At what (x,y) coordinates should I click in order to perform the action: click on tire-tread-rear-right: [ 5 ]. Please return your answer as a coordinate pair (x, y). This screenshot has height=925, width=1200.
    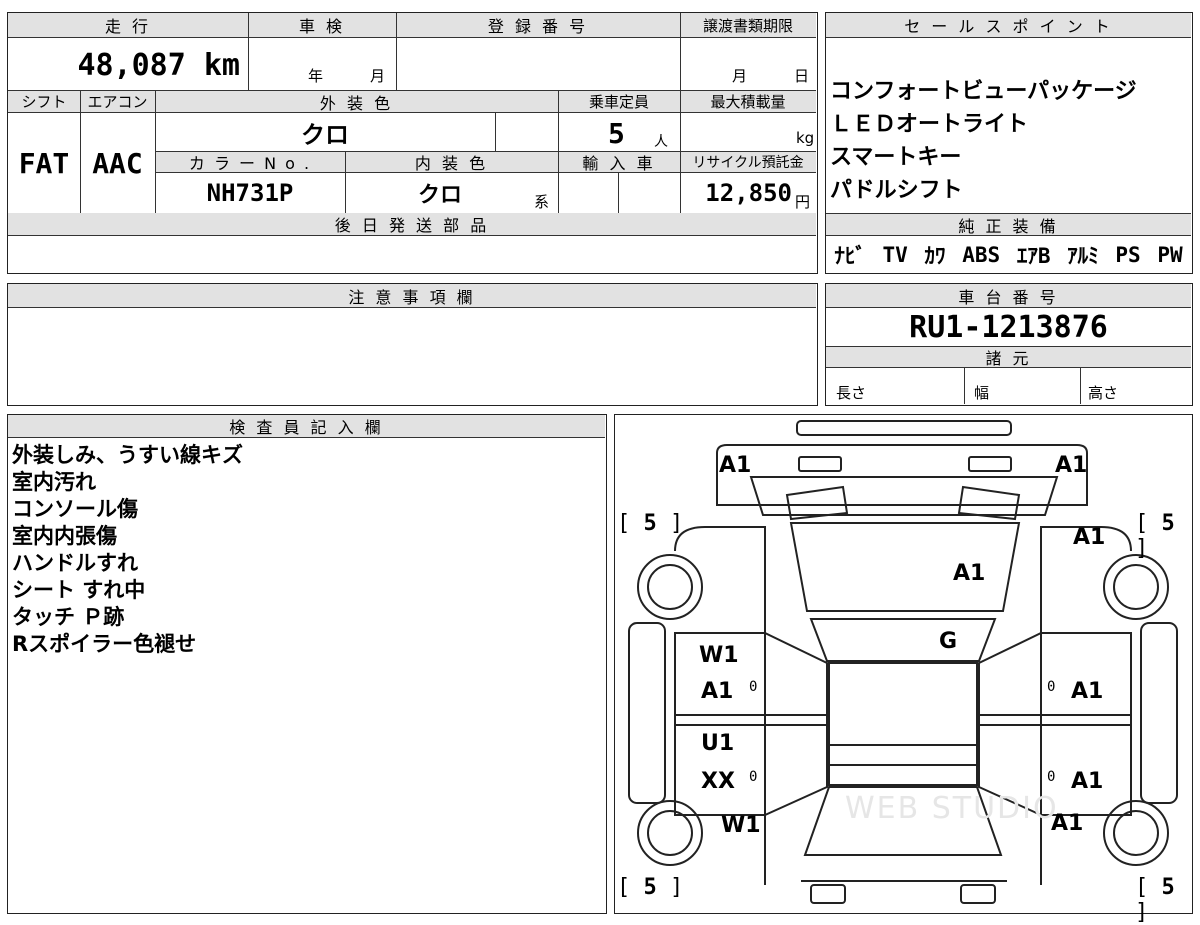
    Looking at the image, I should click on (1155, 536).